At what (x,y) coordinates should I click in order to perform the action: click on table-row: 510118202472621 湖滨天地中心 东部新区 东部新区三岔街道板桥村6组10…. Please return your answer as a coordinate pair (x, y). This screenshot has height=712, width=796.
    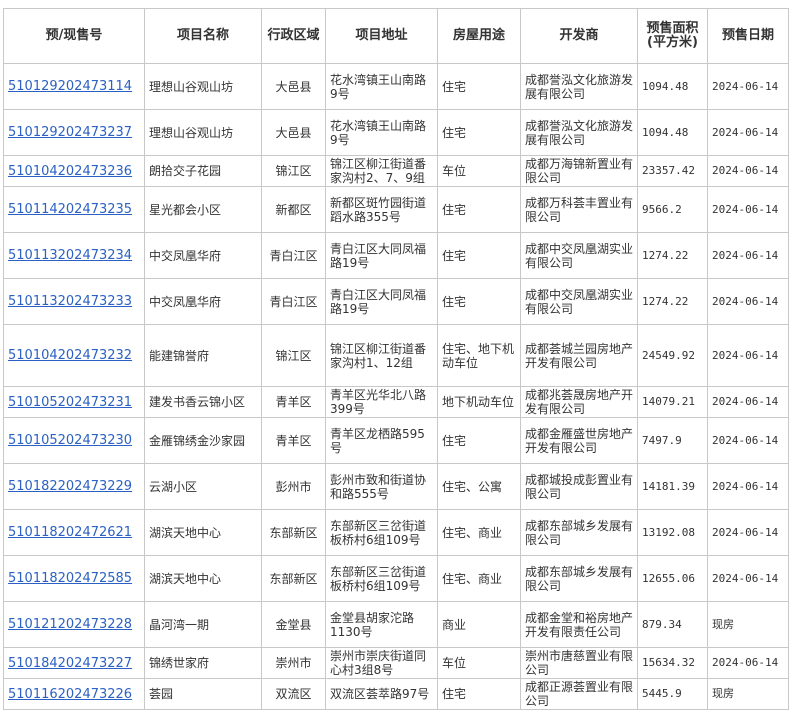
    Looking at the image, I should click on (396, 532).